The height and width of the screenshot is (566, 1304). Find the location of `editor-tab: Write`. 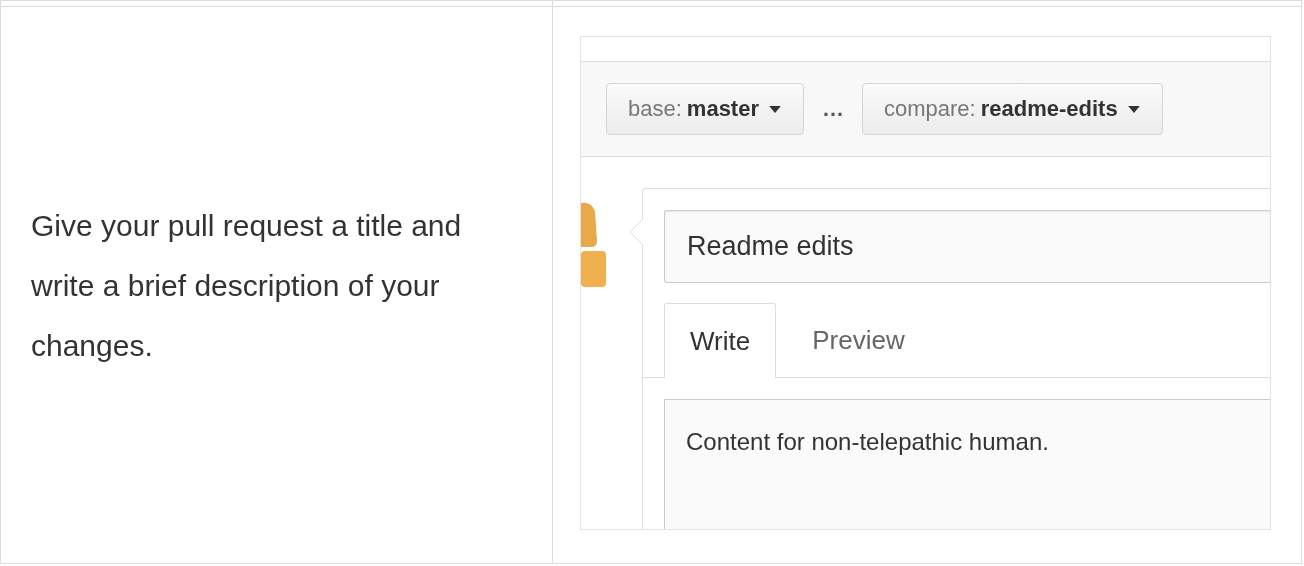

editor-tab: Write is located at coordinates (720, 340).